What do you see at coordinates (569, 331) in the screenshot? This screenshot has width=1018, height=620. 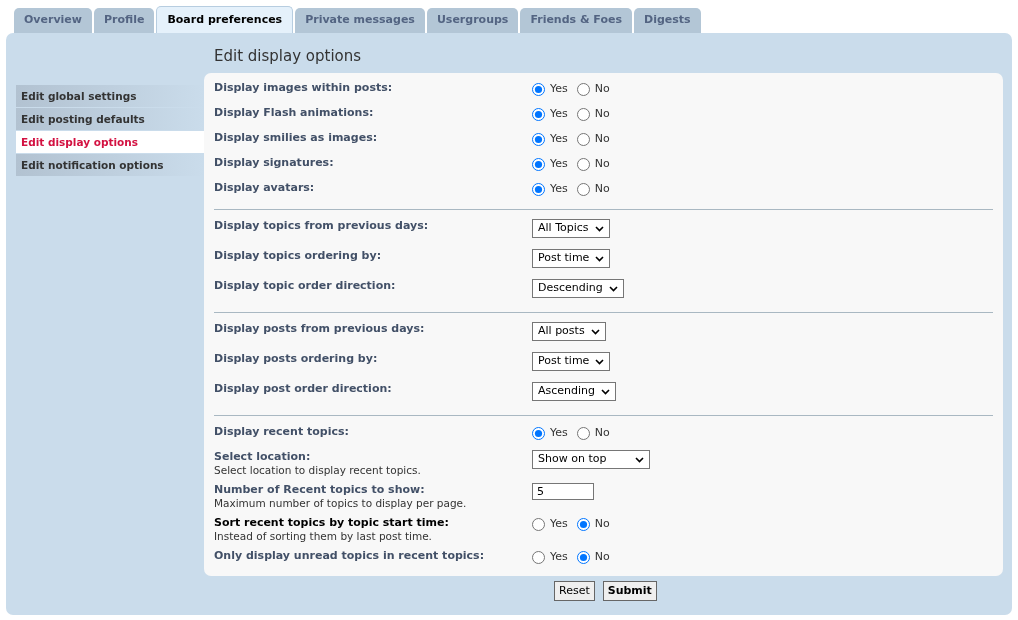 I see `dropdown: All posts` at bounding box center [569, 331].